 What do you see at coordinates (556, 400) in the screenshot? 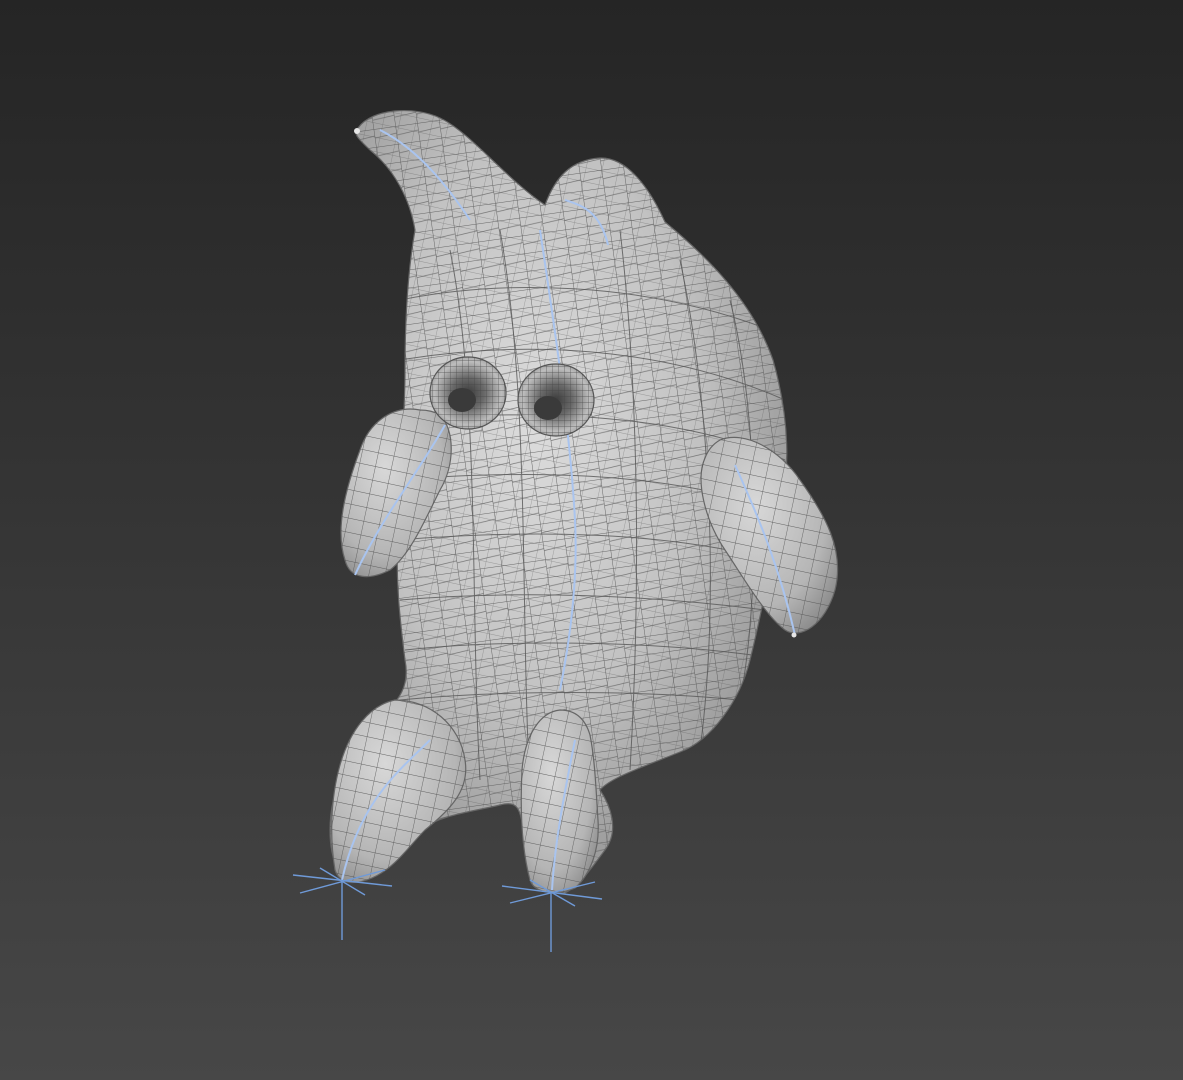
I see `mesh-right-eye` at bounding box center [556, 400].